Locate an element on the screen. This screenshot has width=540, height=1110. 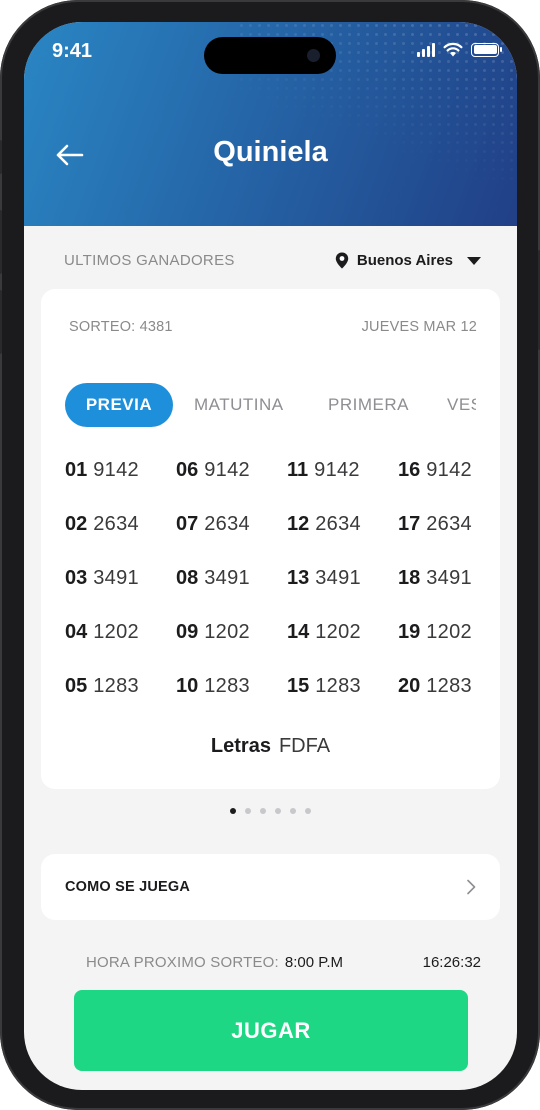
result-item: 05 1283 is located at coordinates (102, 686).